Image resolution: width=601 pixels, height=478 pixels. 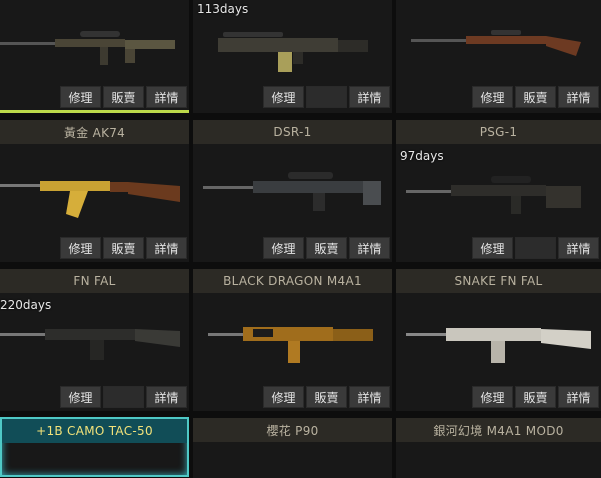 I want to click on remaining-days: 113days, so click(x=223, y=9).